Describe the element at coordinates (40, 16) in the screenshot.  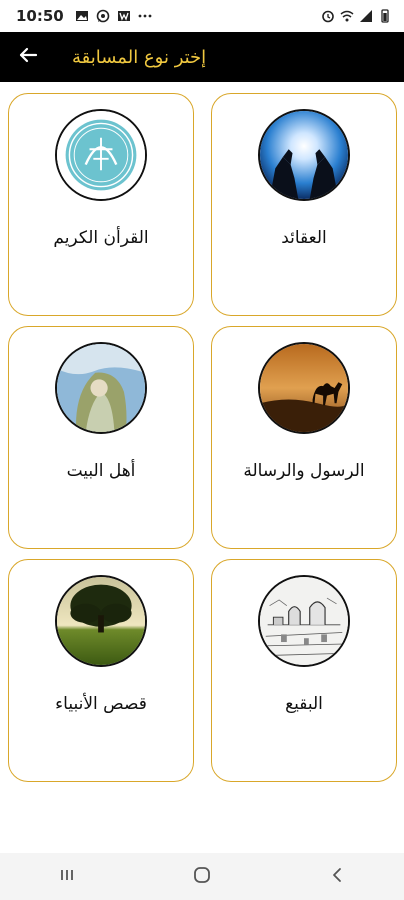
I see `status-time: 10:50` at that location.